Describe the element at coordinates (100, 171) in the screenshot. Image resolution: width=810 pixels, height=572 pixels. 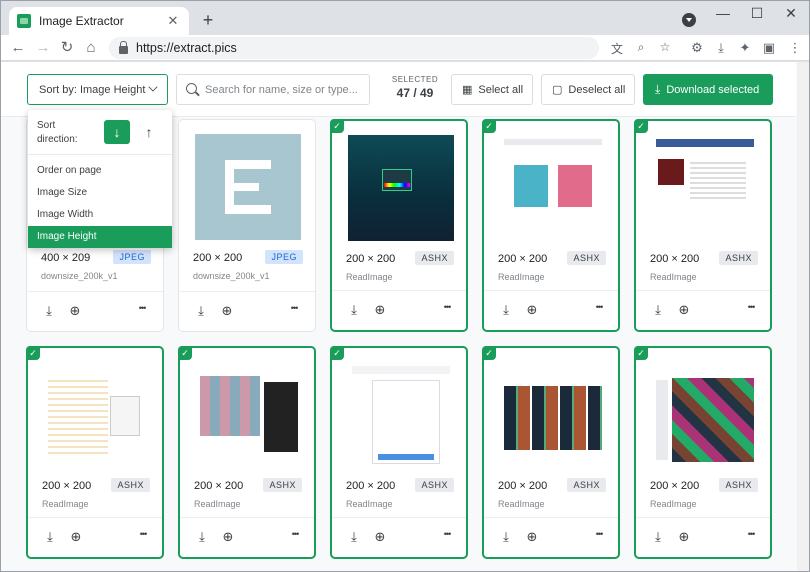
I see `sort-option-order: Order on page` at that location.